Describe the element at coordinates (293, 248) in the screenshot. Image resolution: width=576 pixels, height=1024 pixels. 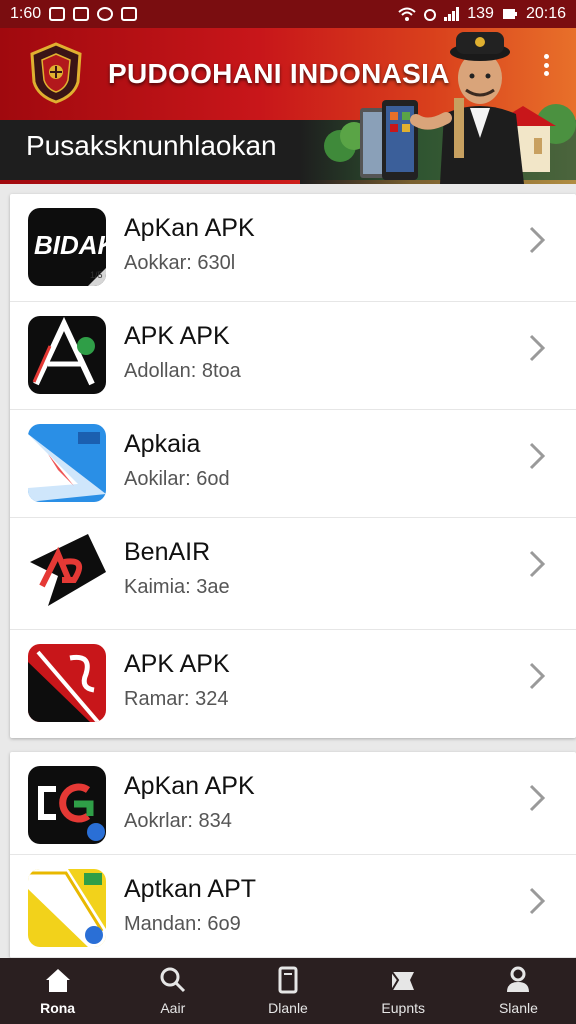
I see `list-item: BIDAK 1/5 ApKan APK Aokkar: 630l` at that location.